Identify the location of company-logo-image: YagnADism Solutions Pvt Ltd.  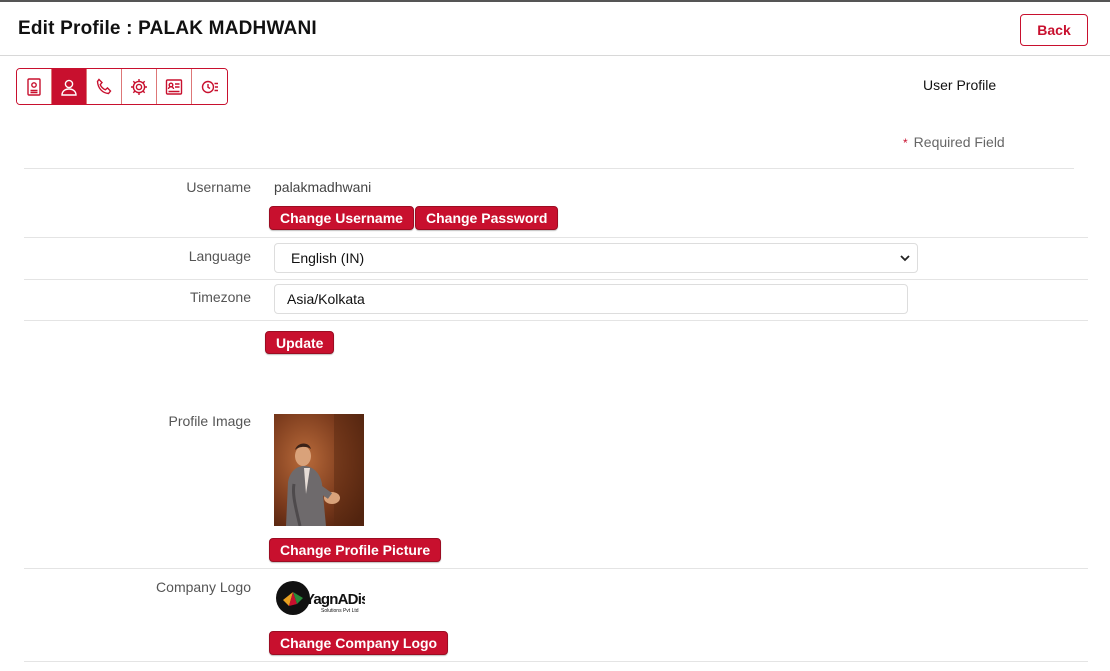
(329, 598).